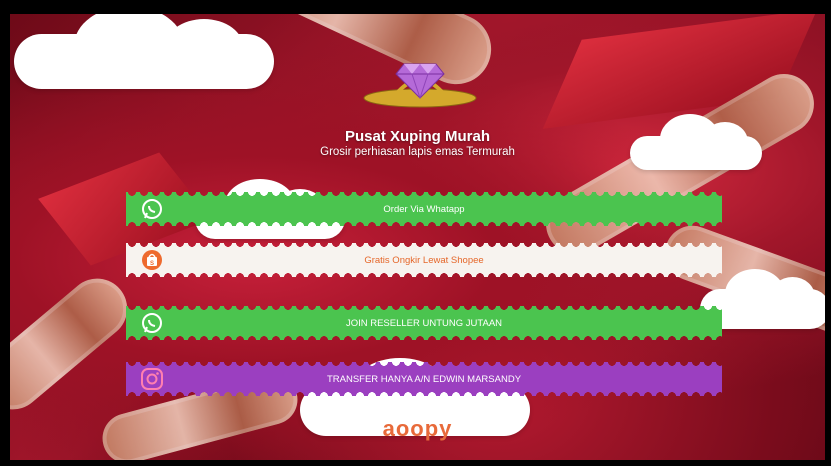 The height and width of the screenshot is (466, 831). What do you see at coordinates (417, 428) in the screenshot?
I see `footer-brand-logo: aoopy` at bounding box center [417, 428].